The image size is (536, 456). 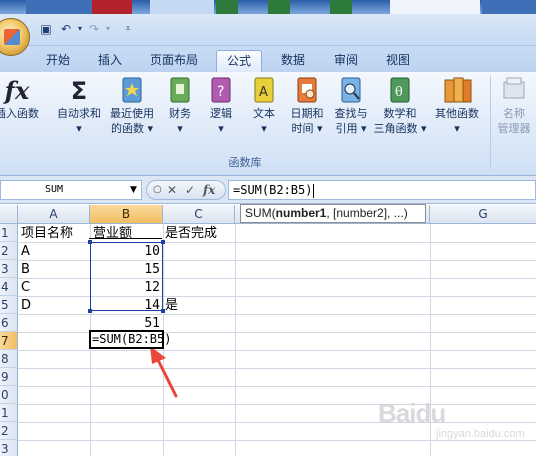 I want to click on row-header-1: 1, so click(x=9, y=233).